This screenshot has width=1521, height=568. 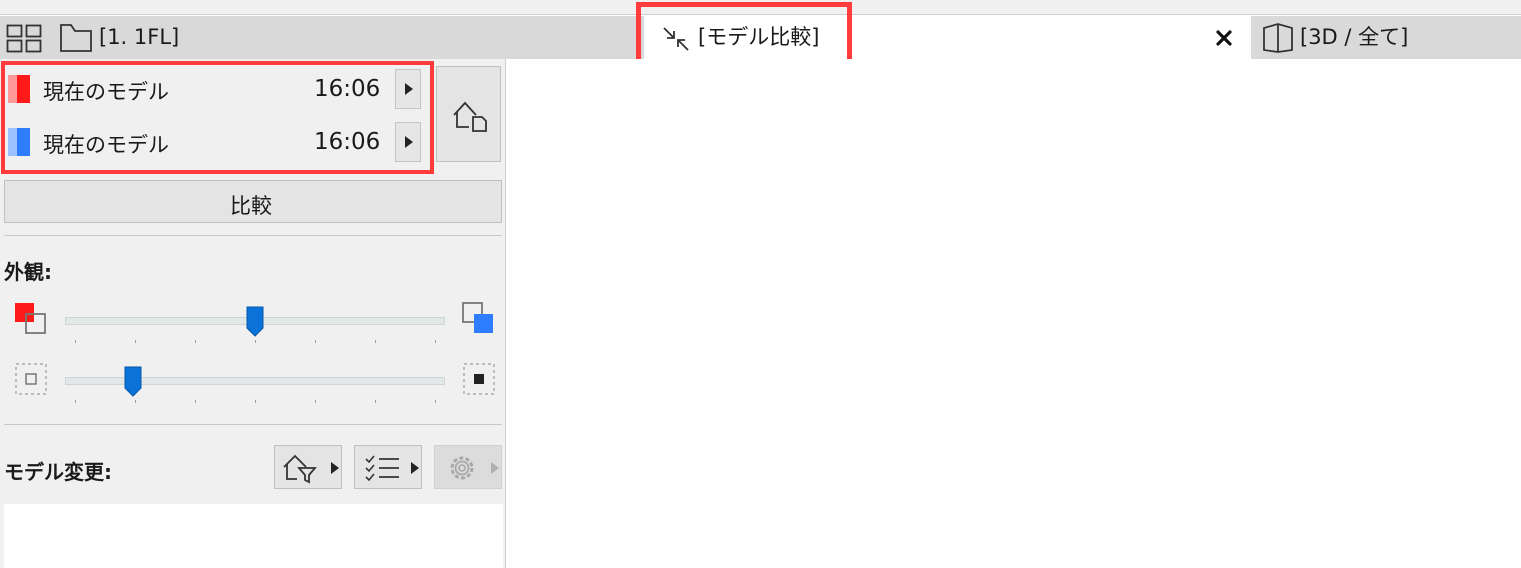 What do you see at coordinates (58, 472) in the screenshot?
I see `model-changes-title: モデル変更:` at bounding box center [58, 472].